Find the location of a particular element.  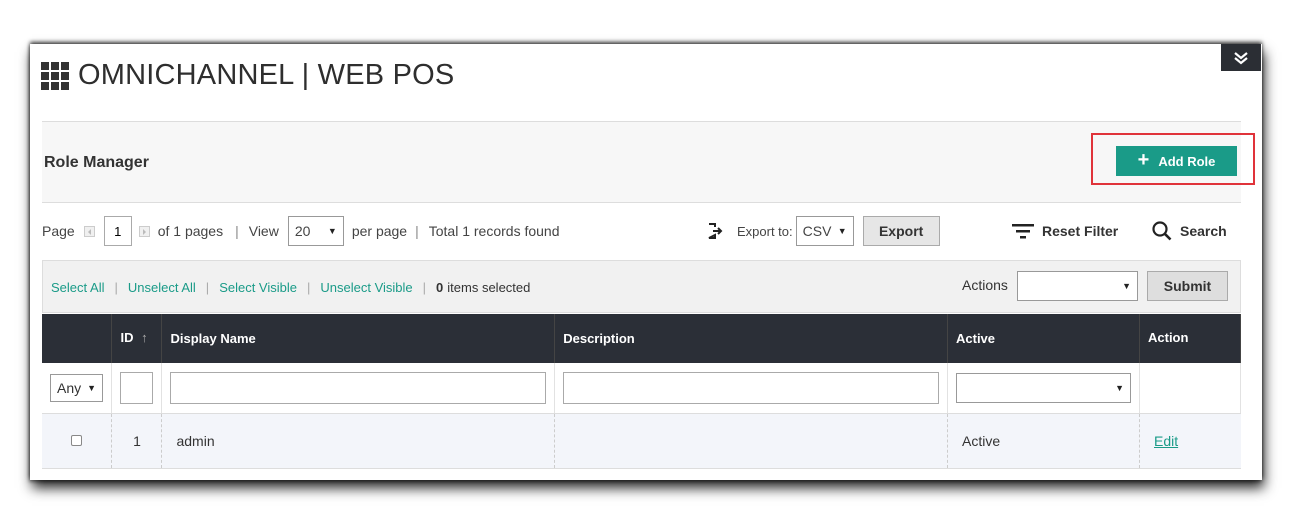

double-chevron-down-icon is located at coordinates (1241, 57).